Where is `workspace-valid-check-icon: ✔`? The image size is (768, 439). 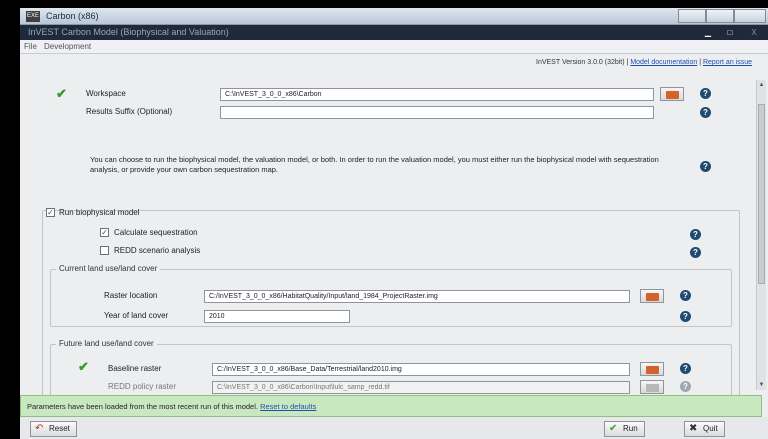
workspace-valid-check-icon: ✔ is located at coordinates (61, 93).